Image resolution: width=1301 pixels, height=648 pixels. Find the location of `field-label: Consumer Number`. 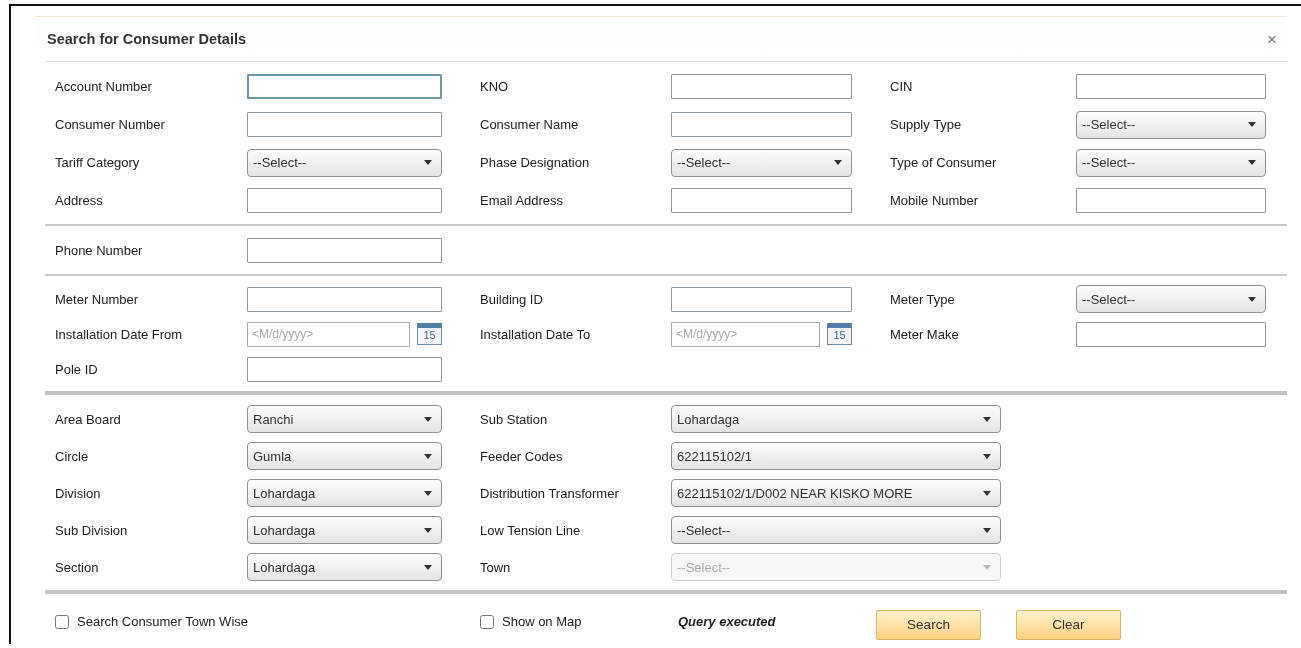

field-label: Consumer Number is located at coordinates (110, 125).